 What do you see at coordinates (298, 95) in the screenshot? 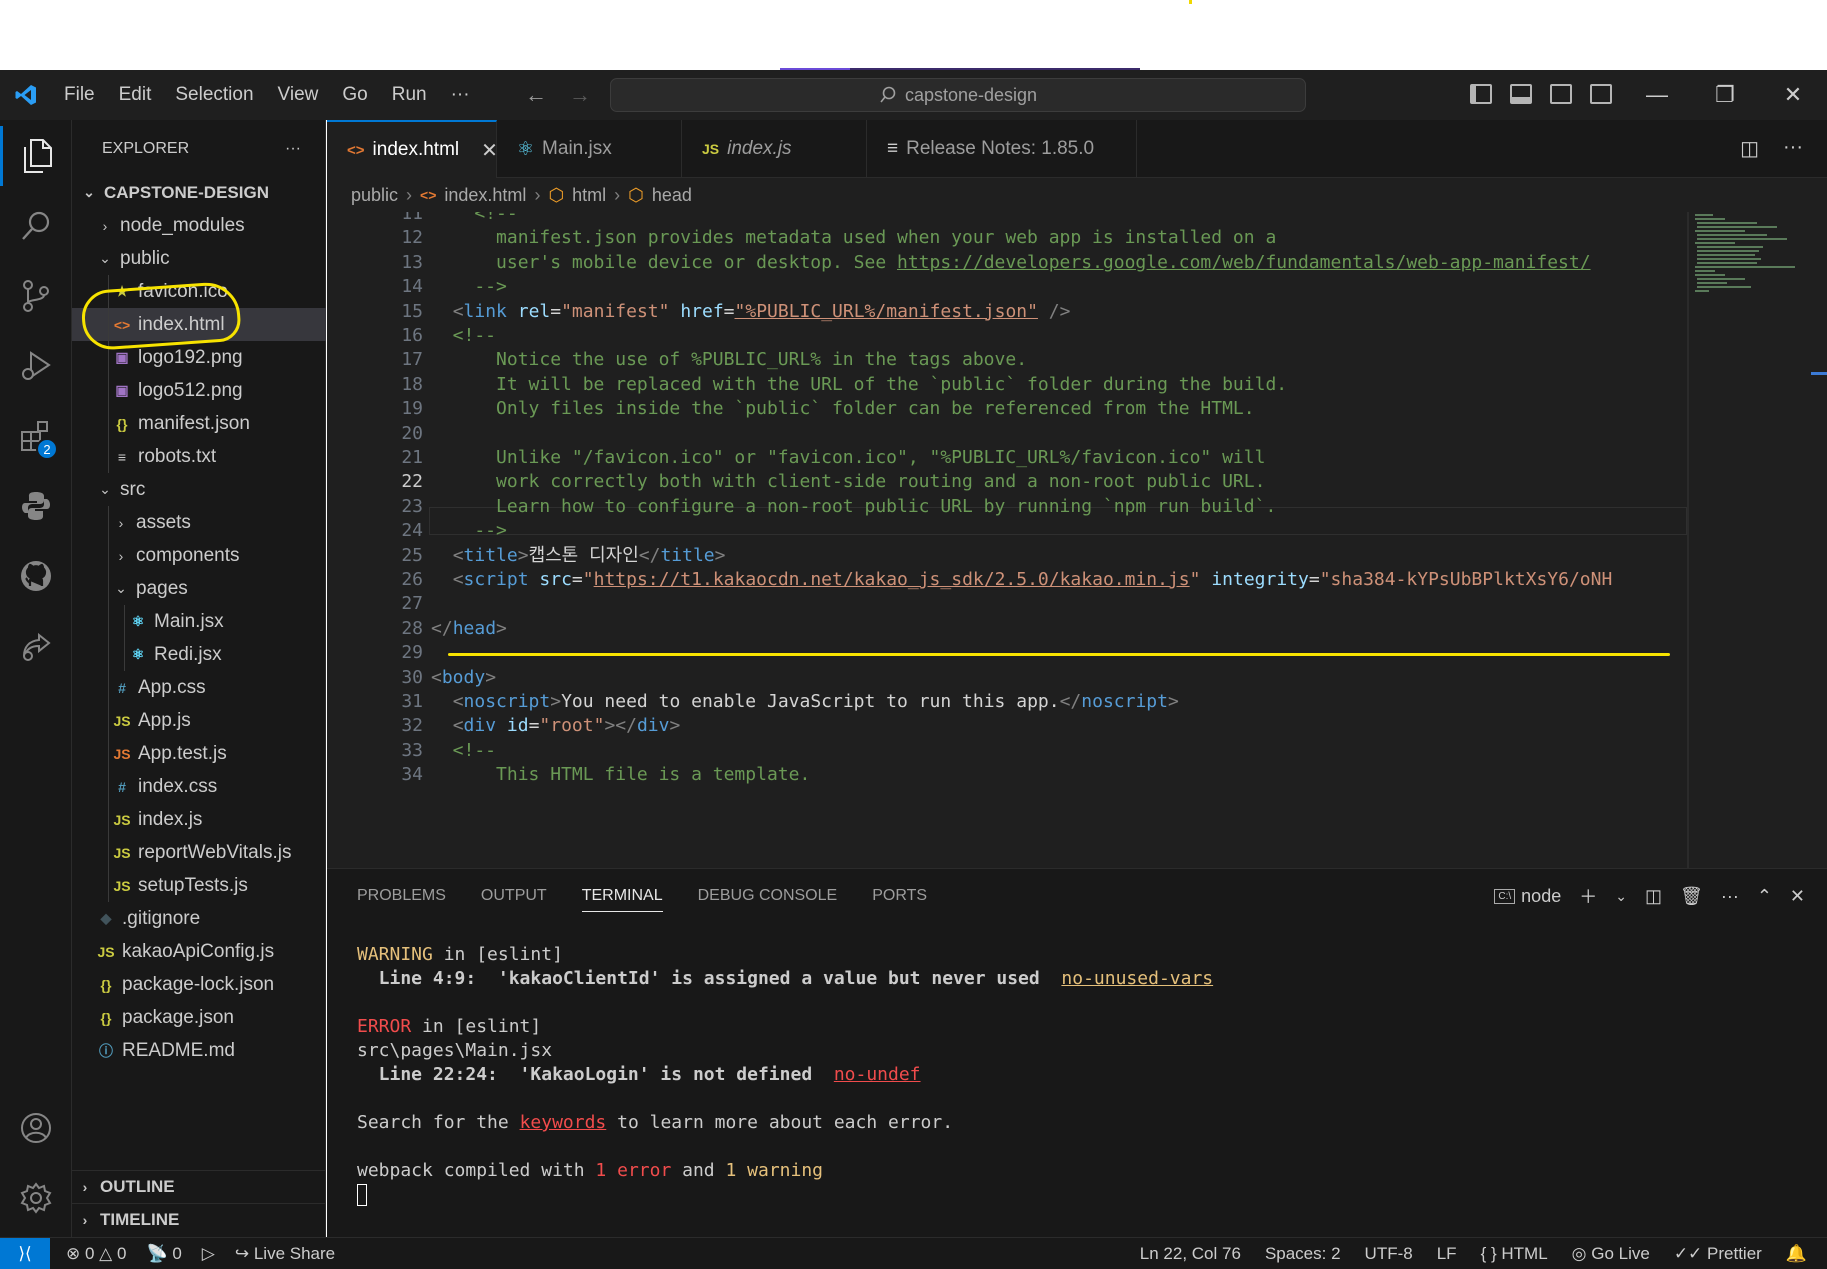
I see `menu-view: View` at bounding box center [298, 95].